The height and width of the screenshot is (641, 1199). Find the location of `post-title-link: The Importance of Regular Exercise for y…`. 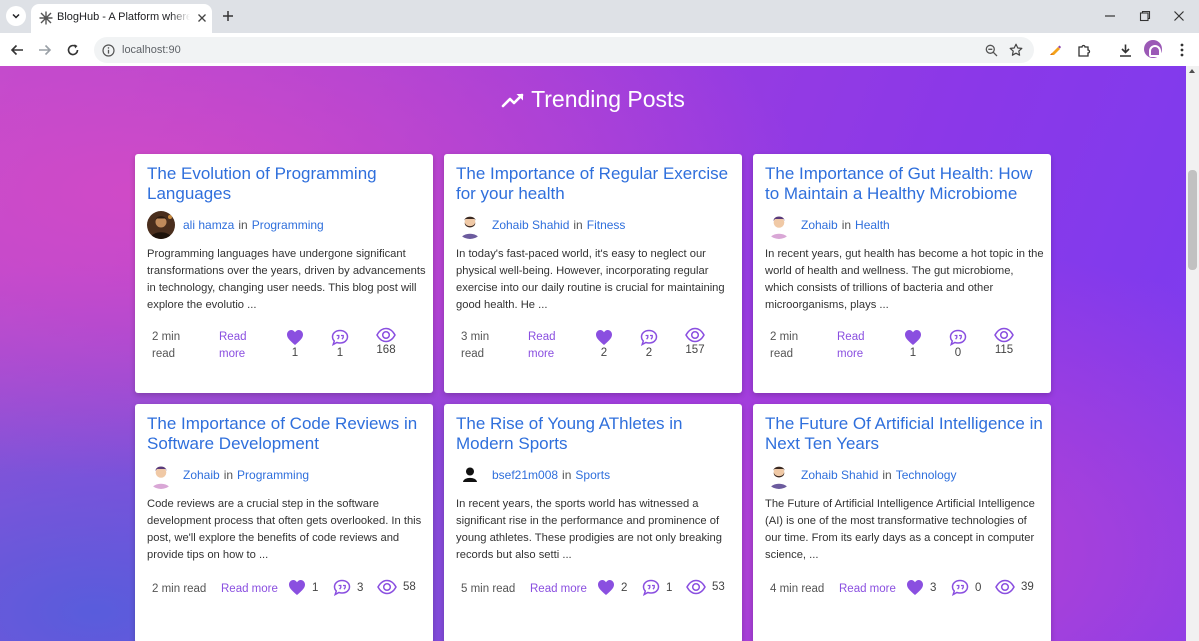

post-title-link: The Importance of Regular Exercise for y… is located at coordinates (595, 184).